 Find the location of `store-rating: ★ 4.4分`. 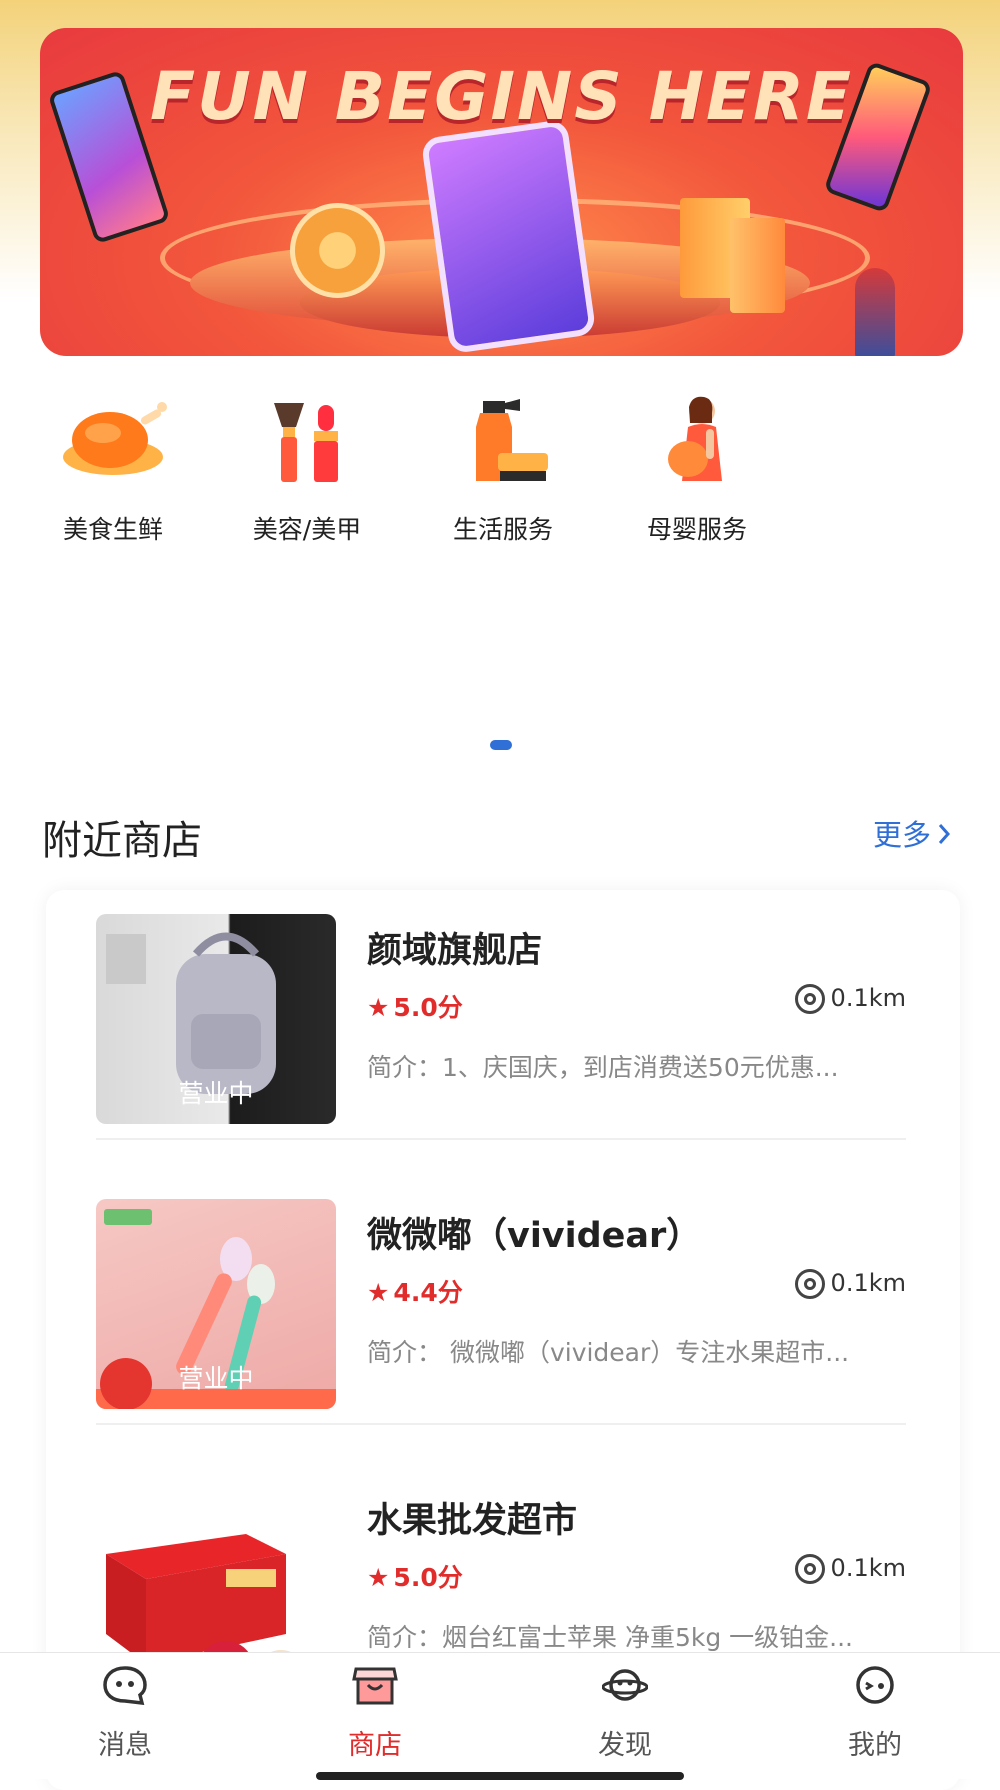

store-rating: ★ 4.4分 is located at coordinates (415, 1291).